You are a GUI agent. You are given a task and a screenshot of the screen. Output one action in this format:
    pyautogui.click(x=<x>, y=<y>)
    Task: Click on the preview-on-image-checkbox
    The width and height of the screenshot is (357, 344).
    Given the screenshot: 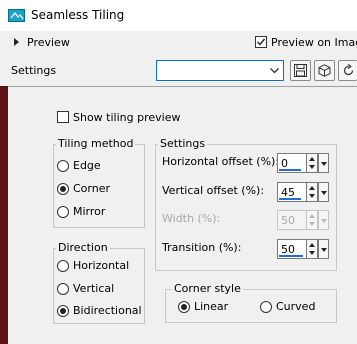 What is the action you would take?
    pyautogui.click(x=261, y=42)
    